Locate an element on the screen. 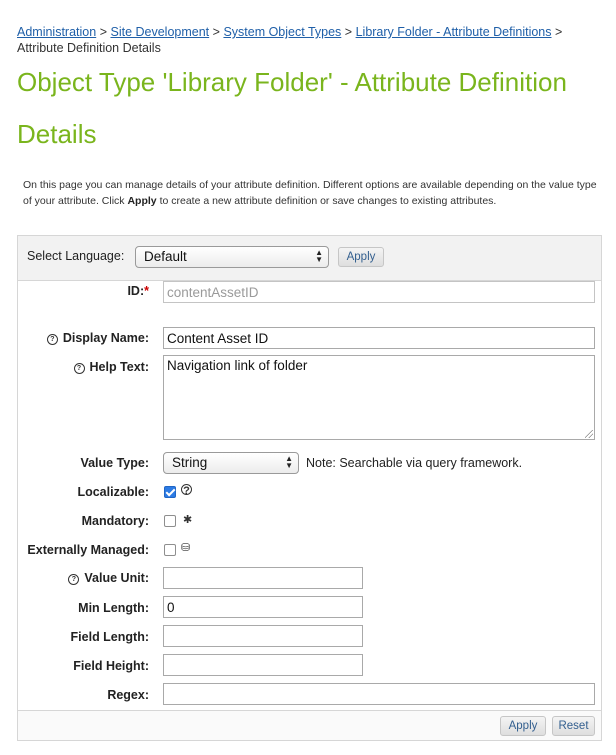 This screenshot has height=755, width=616. help-text-label: ? Help Text: is located at coordinates (111, 367).